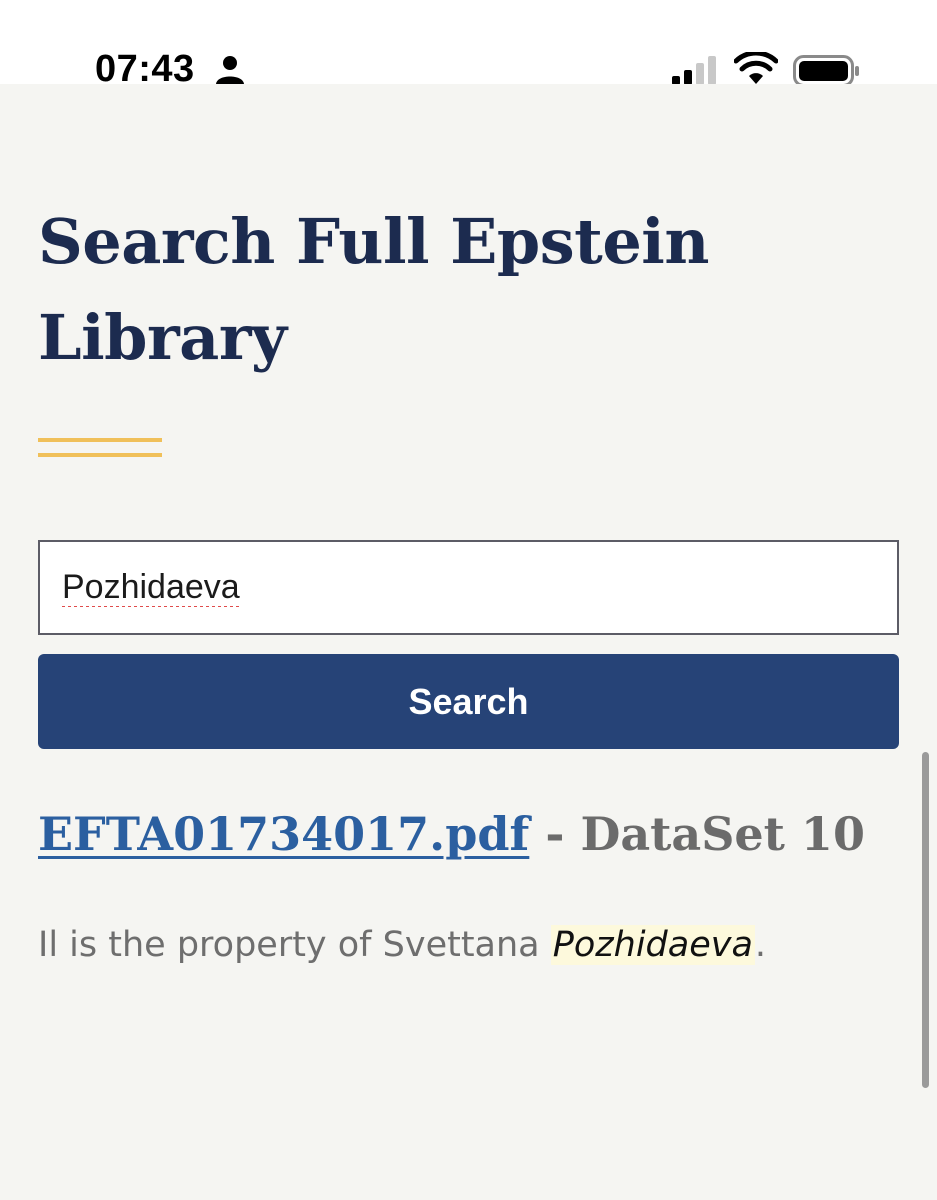  What do you see at coordinates (283, 834) in the screenshot?
I see `result-file-link: EFTA01734017.pdf` at bounding box center [283, 834].